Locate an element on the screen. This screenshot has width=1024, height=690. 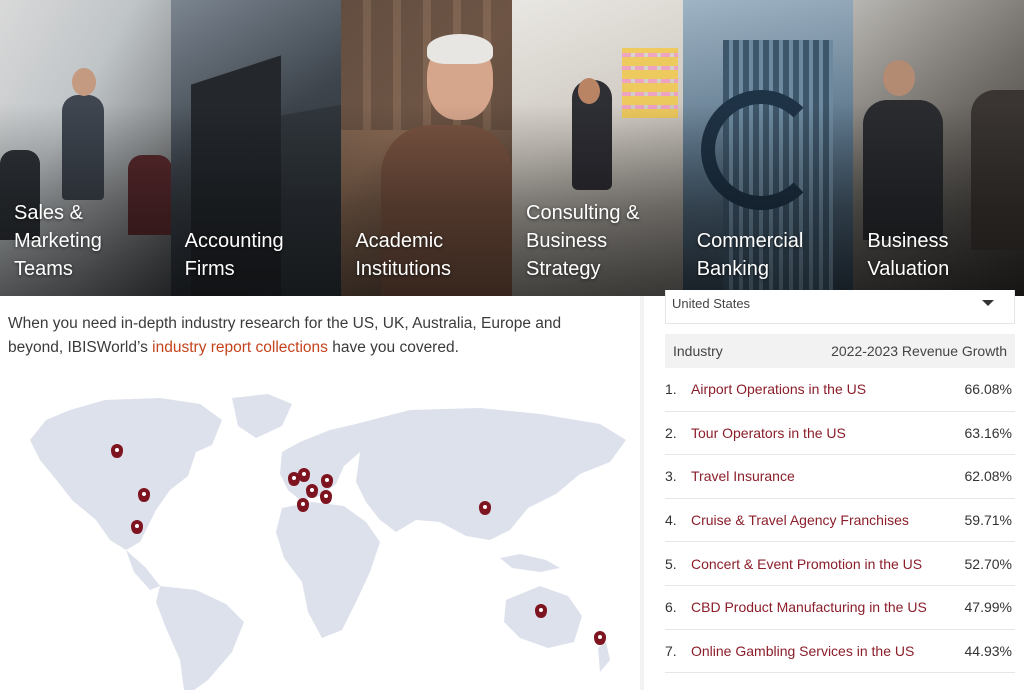
row-rank: 2. is located at coordinates (671, 432).